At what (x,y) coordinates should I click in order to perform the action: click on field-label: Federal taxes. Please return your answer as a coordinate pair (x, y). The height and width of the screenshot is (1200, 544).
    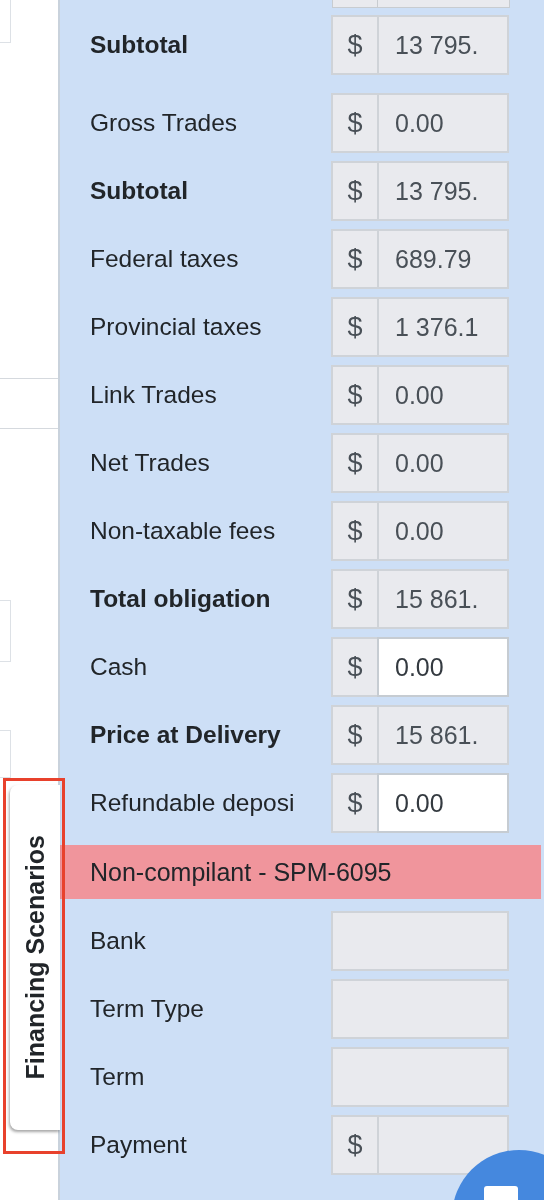
    Looking at the image, I should click on (165, 259).